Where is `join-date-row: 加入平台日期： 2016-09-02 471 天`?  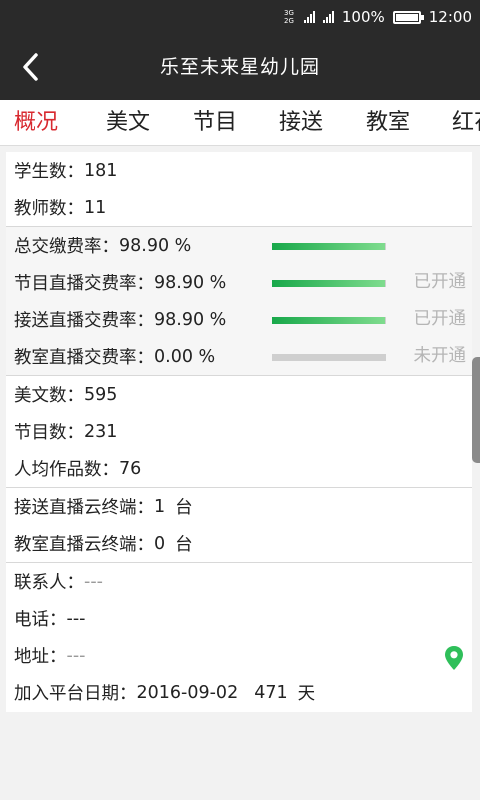 join-date-row: 加入平台日期： 2016-09-02 471 天 is located at coordinates (165, 693).